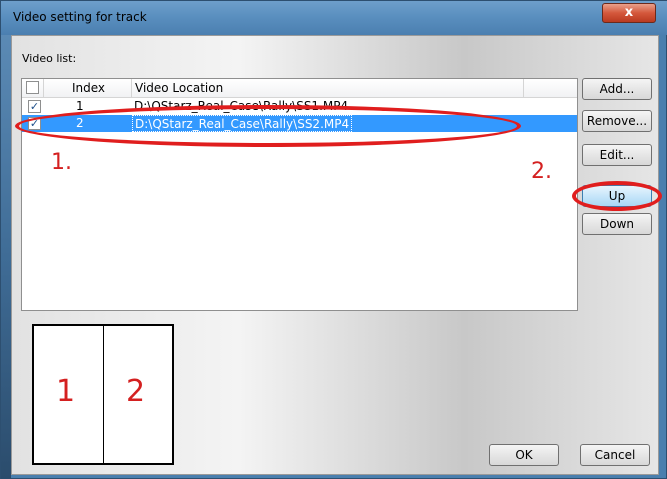 The width and height of the screenshot is (667, 479). Describe the element at coordinates (550, 88) in the screenshot. I see `column-header-empty` at that location.